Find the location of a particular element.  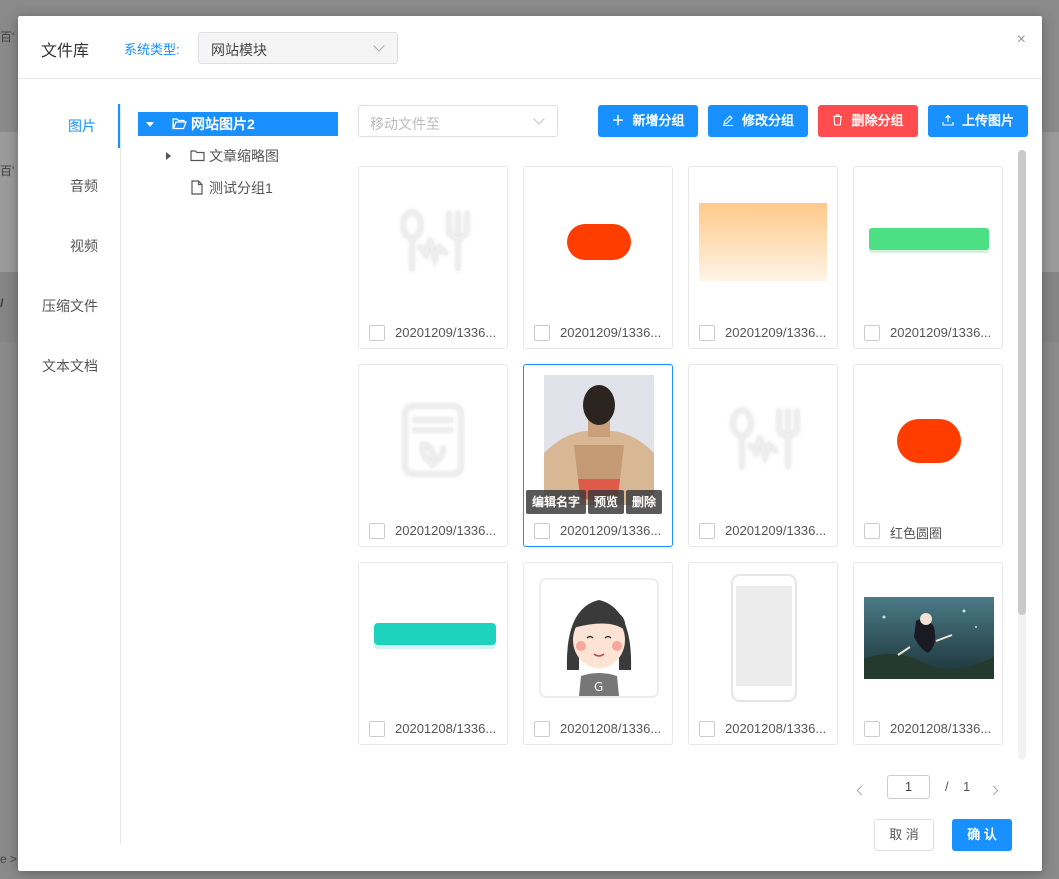

confirm-button: 确 认 is located at coordinates (982, 835).